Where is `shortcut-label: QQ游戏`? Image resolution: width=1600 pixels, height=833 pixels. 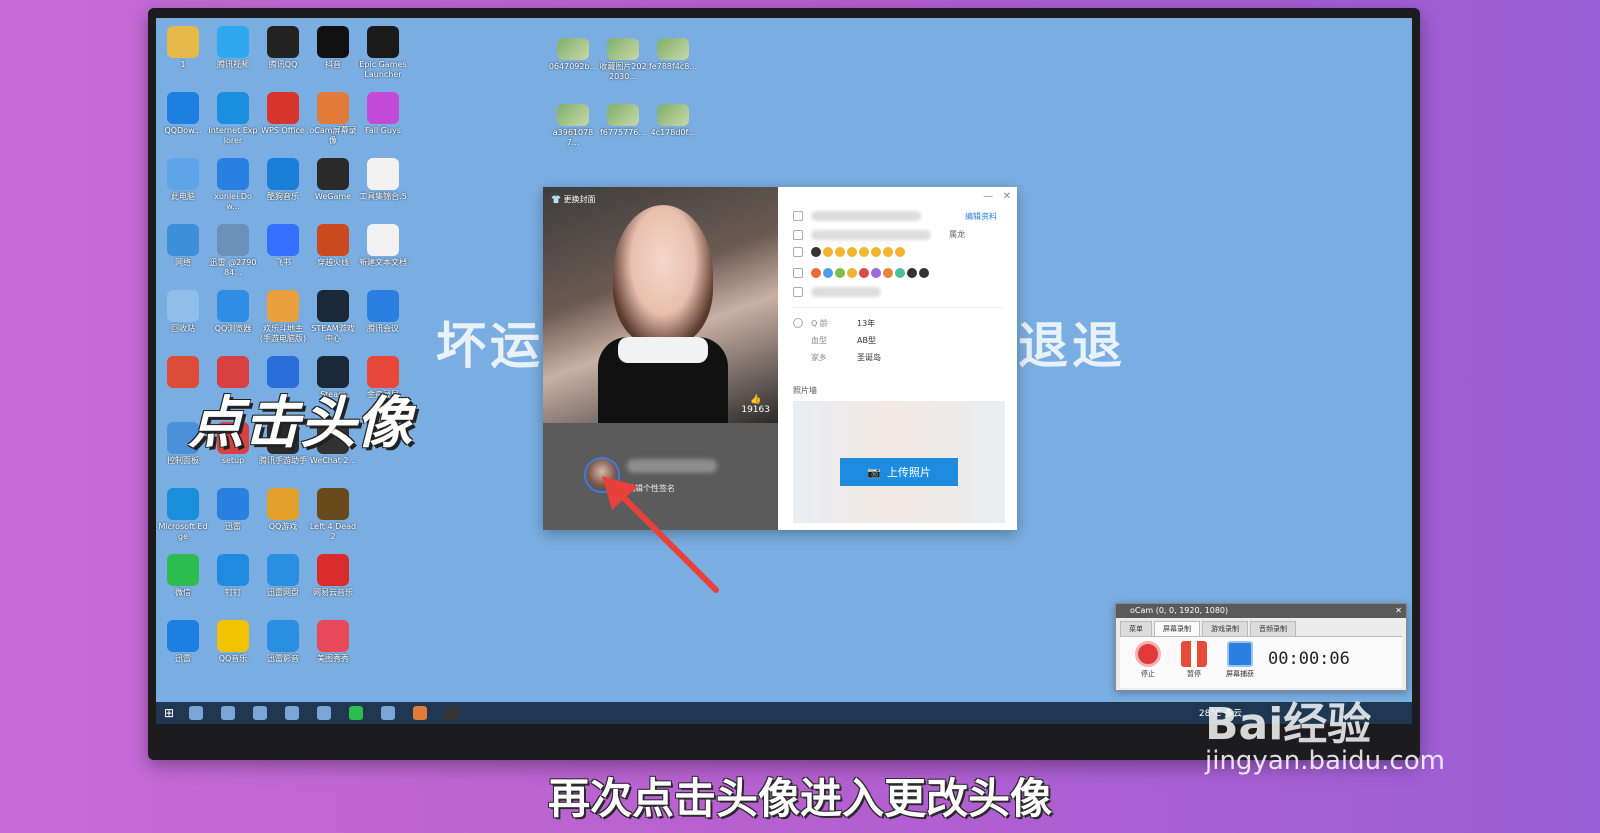
shortcut-label: QQ游戏 is located at coordinates (283, 526).